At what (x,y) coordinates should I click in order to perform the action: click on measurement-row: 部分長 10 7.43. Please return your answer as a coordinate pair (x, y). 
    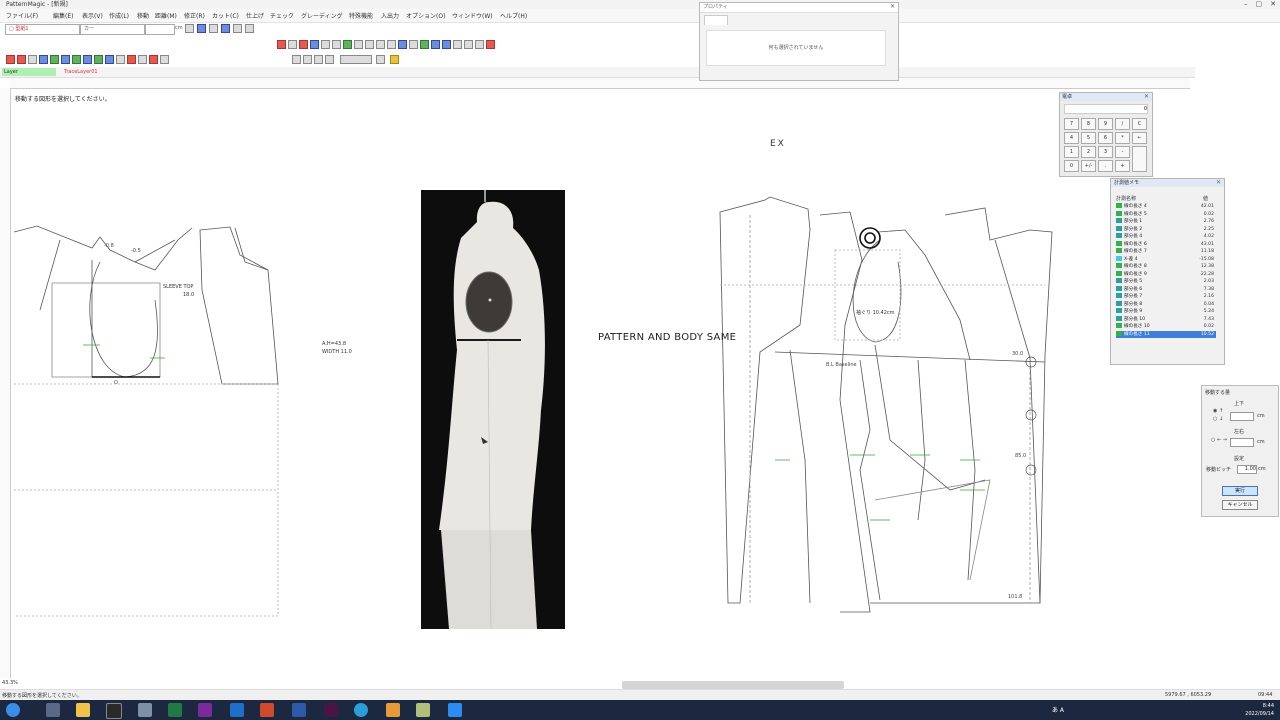
    Looking at the image, I should click on (1166, 319).